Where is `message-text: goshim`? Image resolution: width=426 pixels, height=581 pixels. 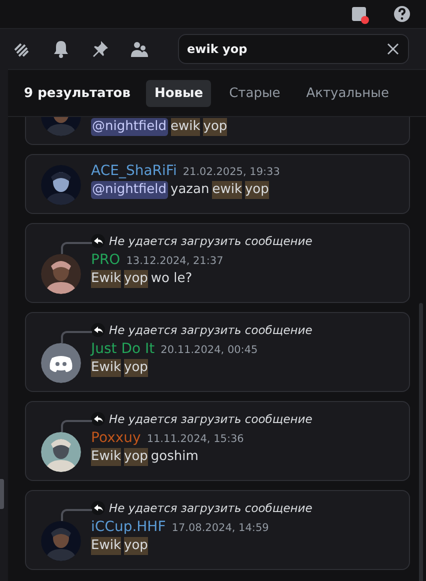 message-text: goshim is located at coordinates (174, 457).